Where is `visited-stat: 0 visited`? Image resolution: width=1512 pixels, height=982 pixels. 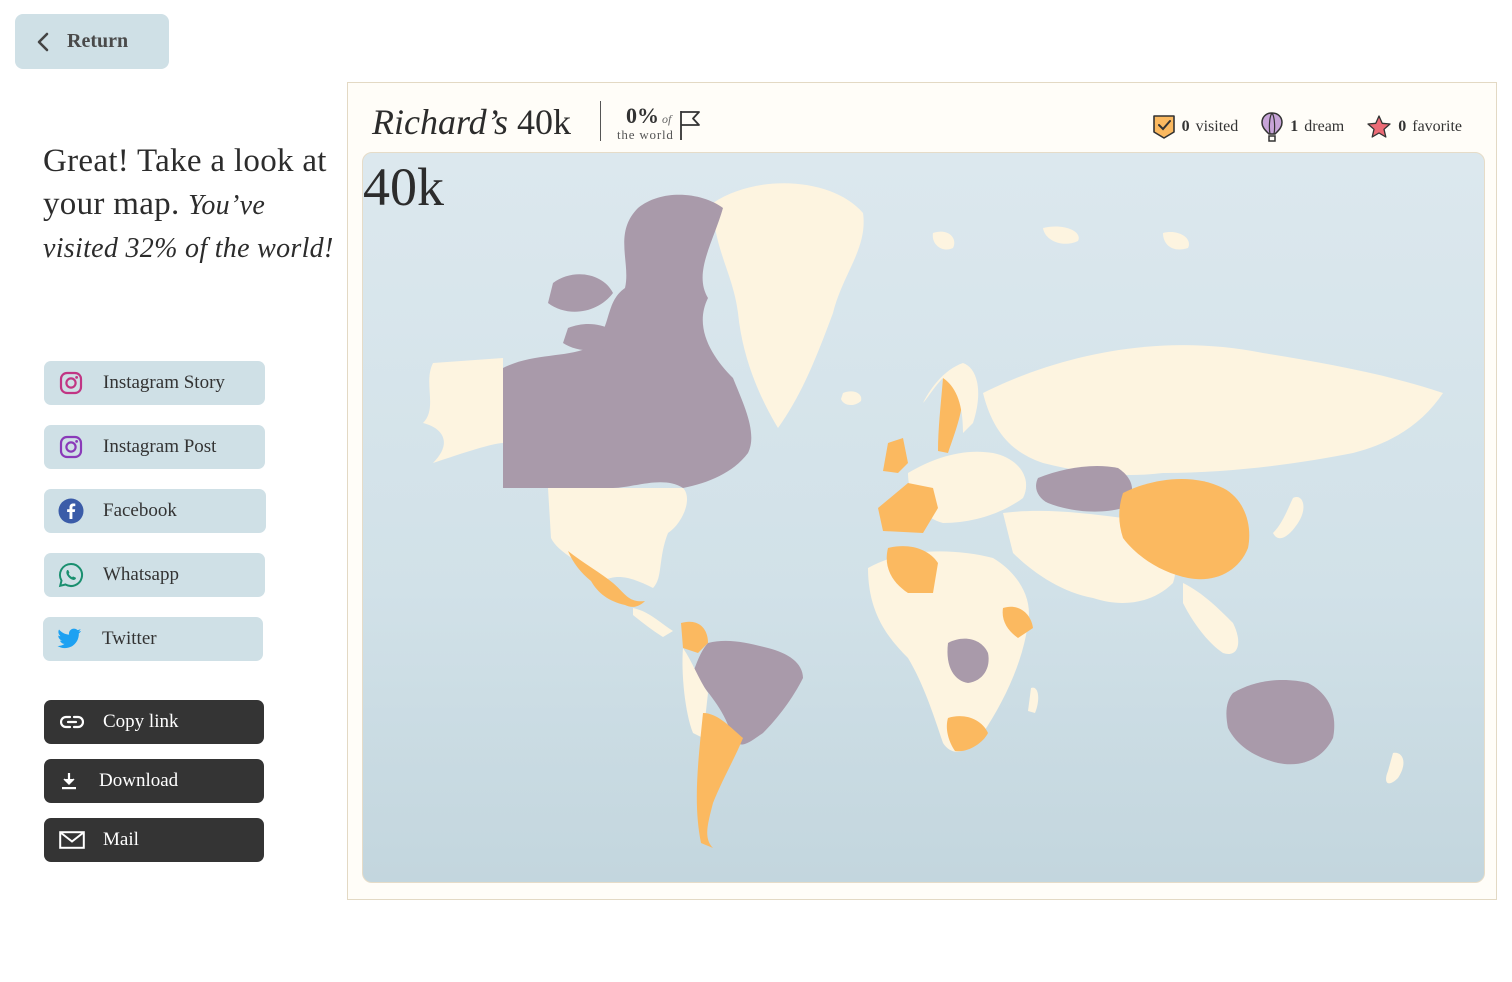 visited-stat: 0 visited is located at coordinates (1195, 127).